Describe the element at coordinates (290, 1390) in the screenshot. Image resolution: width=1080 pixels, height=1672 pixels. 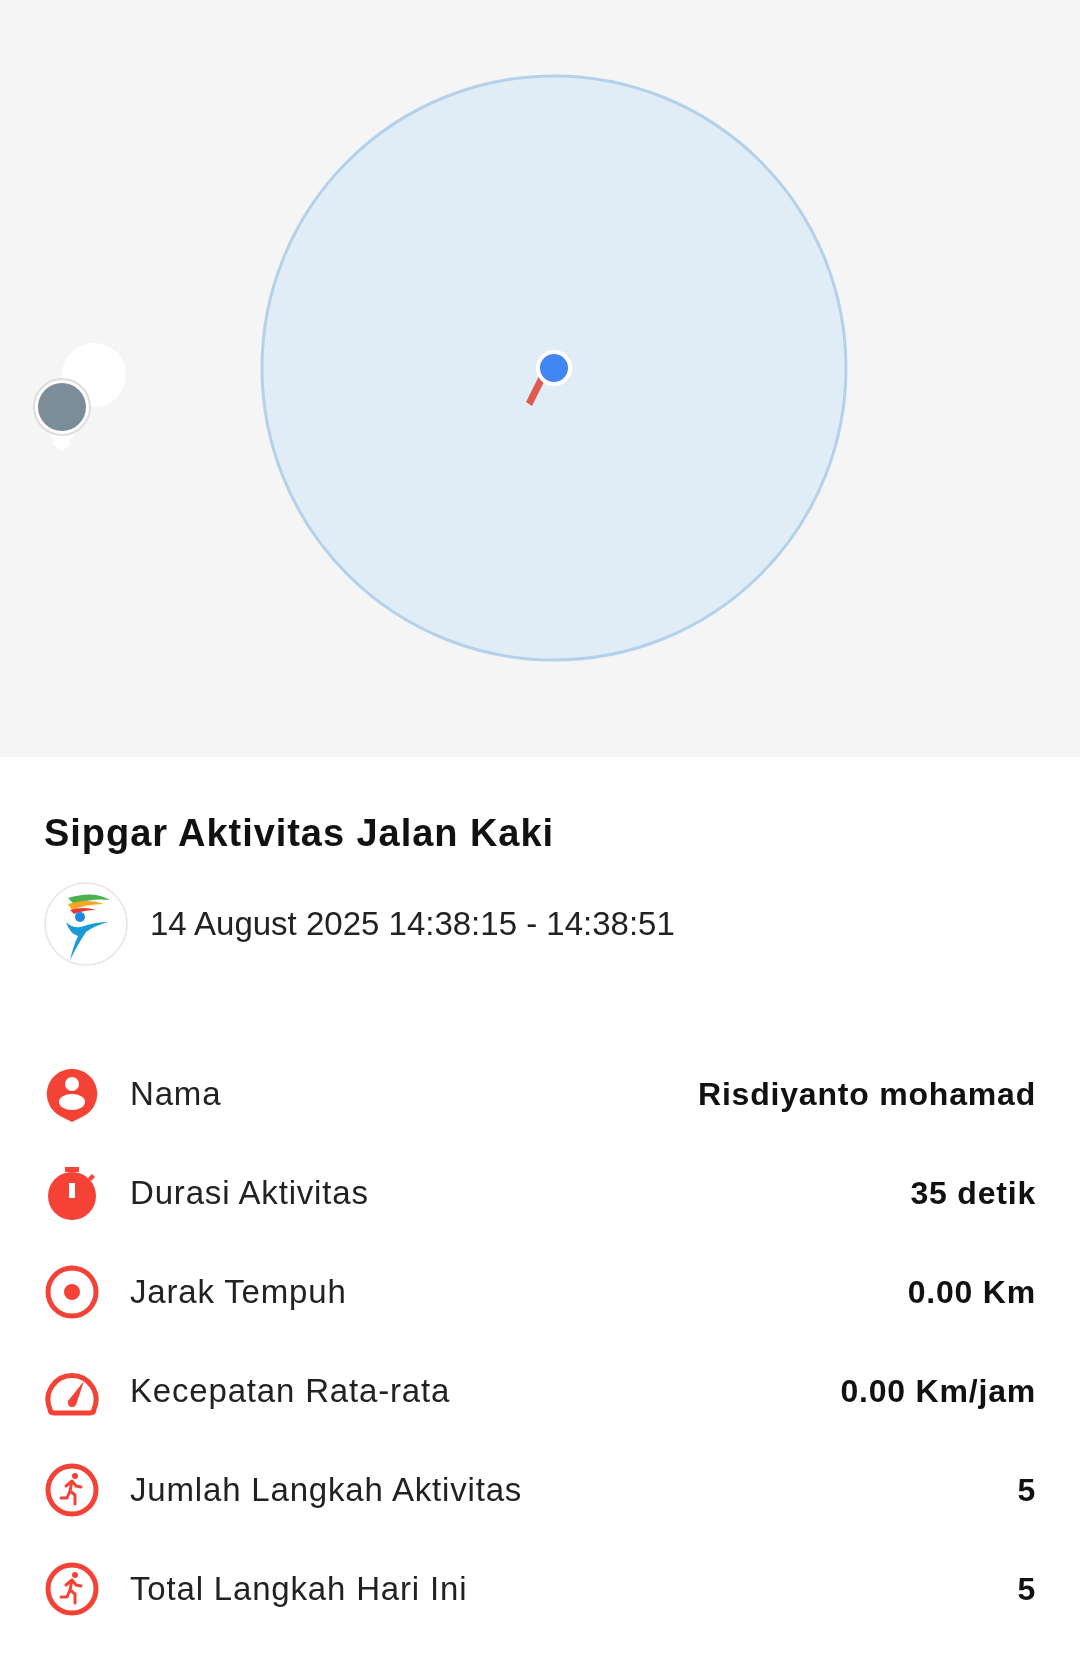
I see `stat-label: Kecepatan Rata-rata` at that location.